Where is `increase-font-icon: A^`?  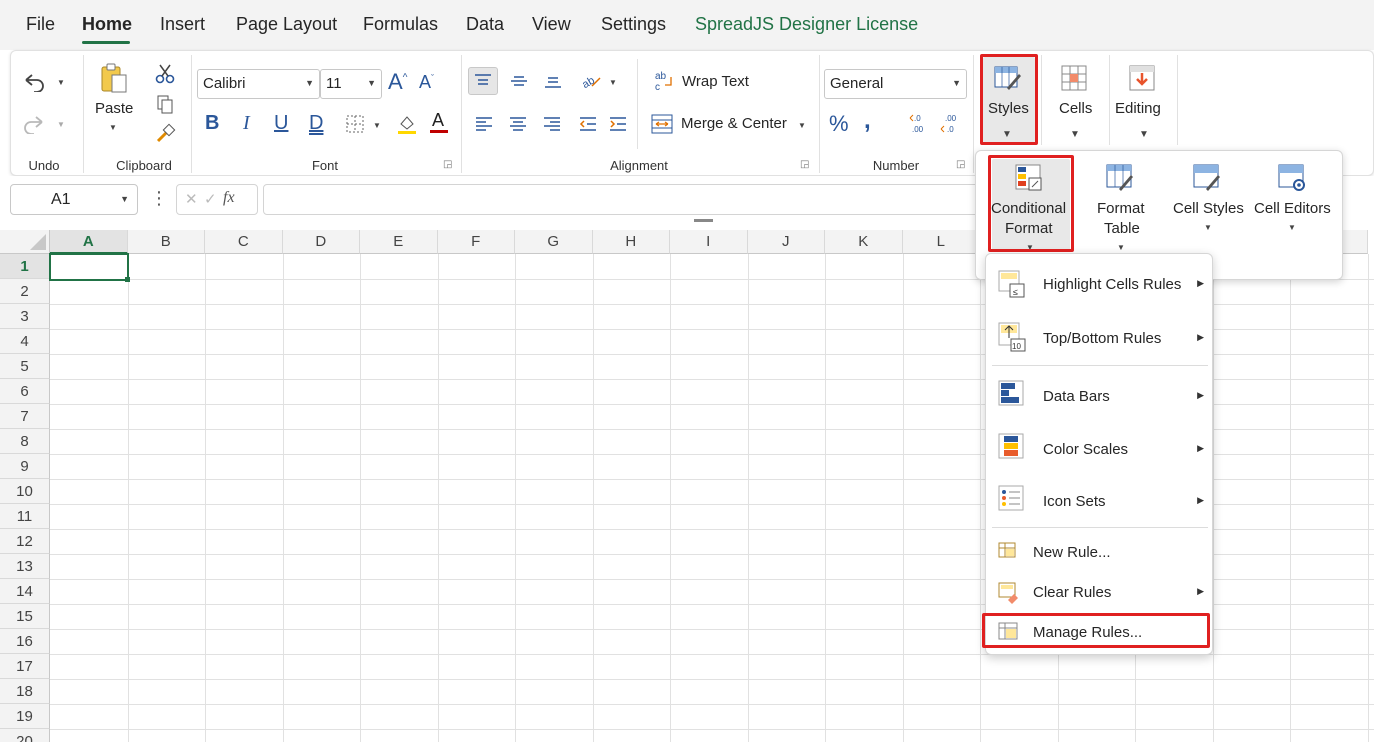 increase-font-icon: A^ is located at coordinates (397, 82).